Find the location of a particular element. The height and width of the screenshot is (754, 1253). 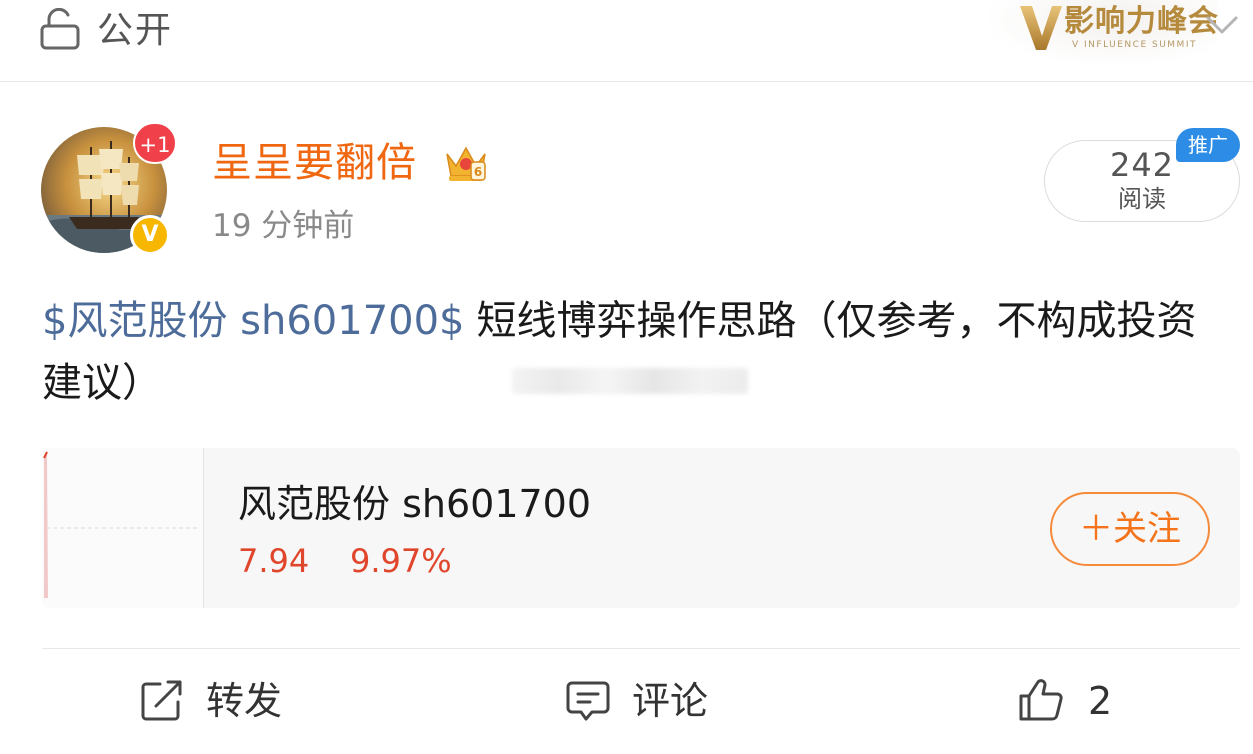

banner-title: 影响力峰会 is located at coordinates (1141, 21).